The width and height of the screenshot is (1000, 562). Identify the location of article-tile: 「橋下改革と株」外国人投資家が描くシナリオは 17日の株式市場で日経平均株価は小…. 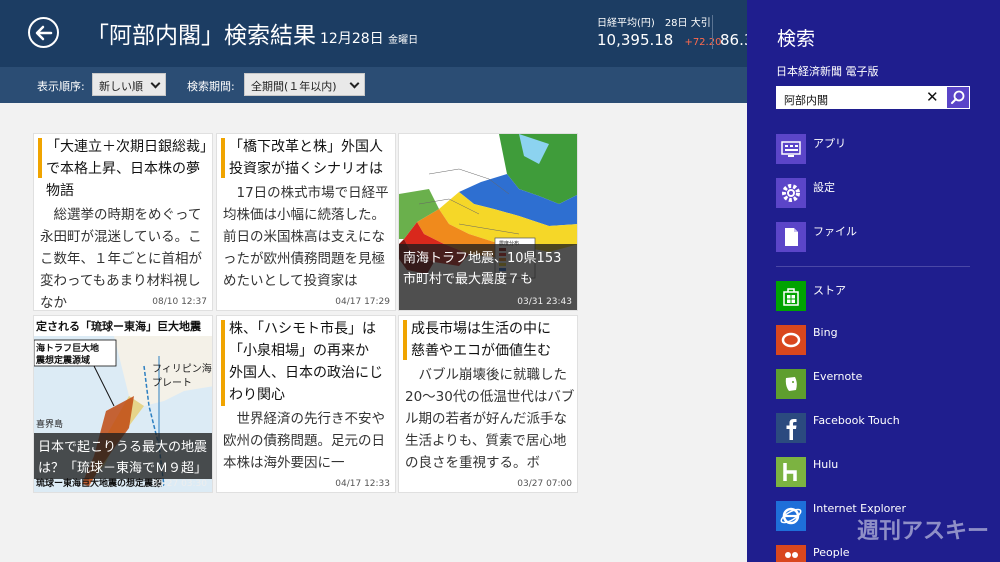
(306, 222).